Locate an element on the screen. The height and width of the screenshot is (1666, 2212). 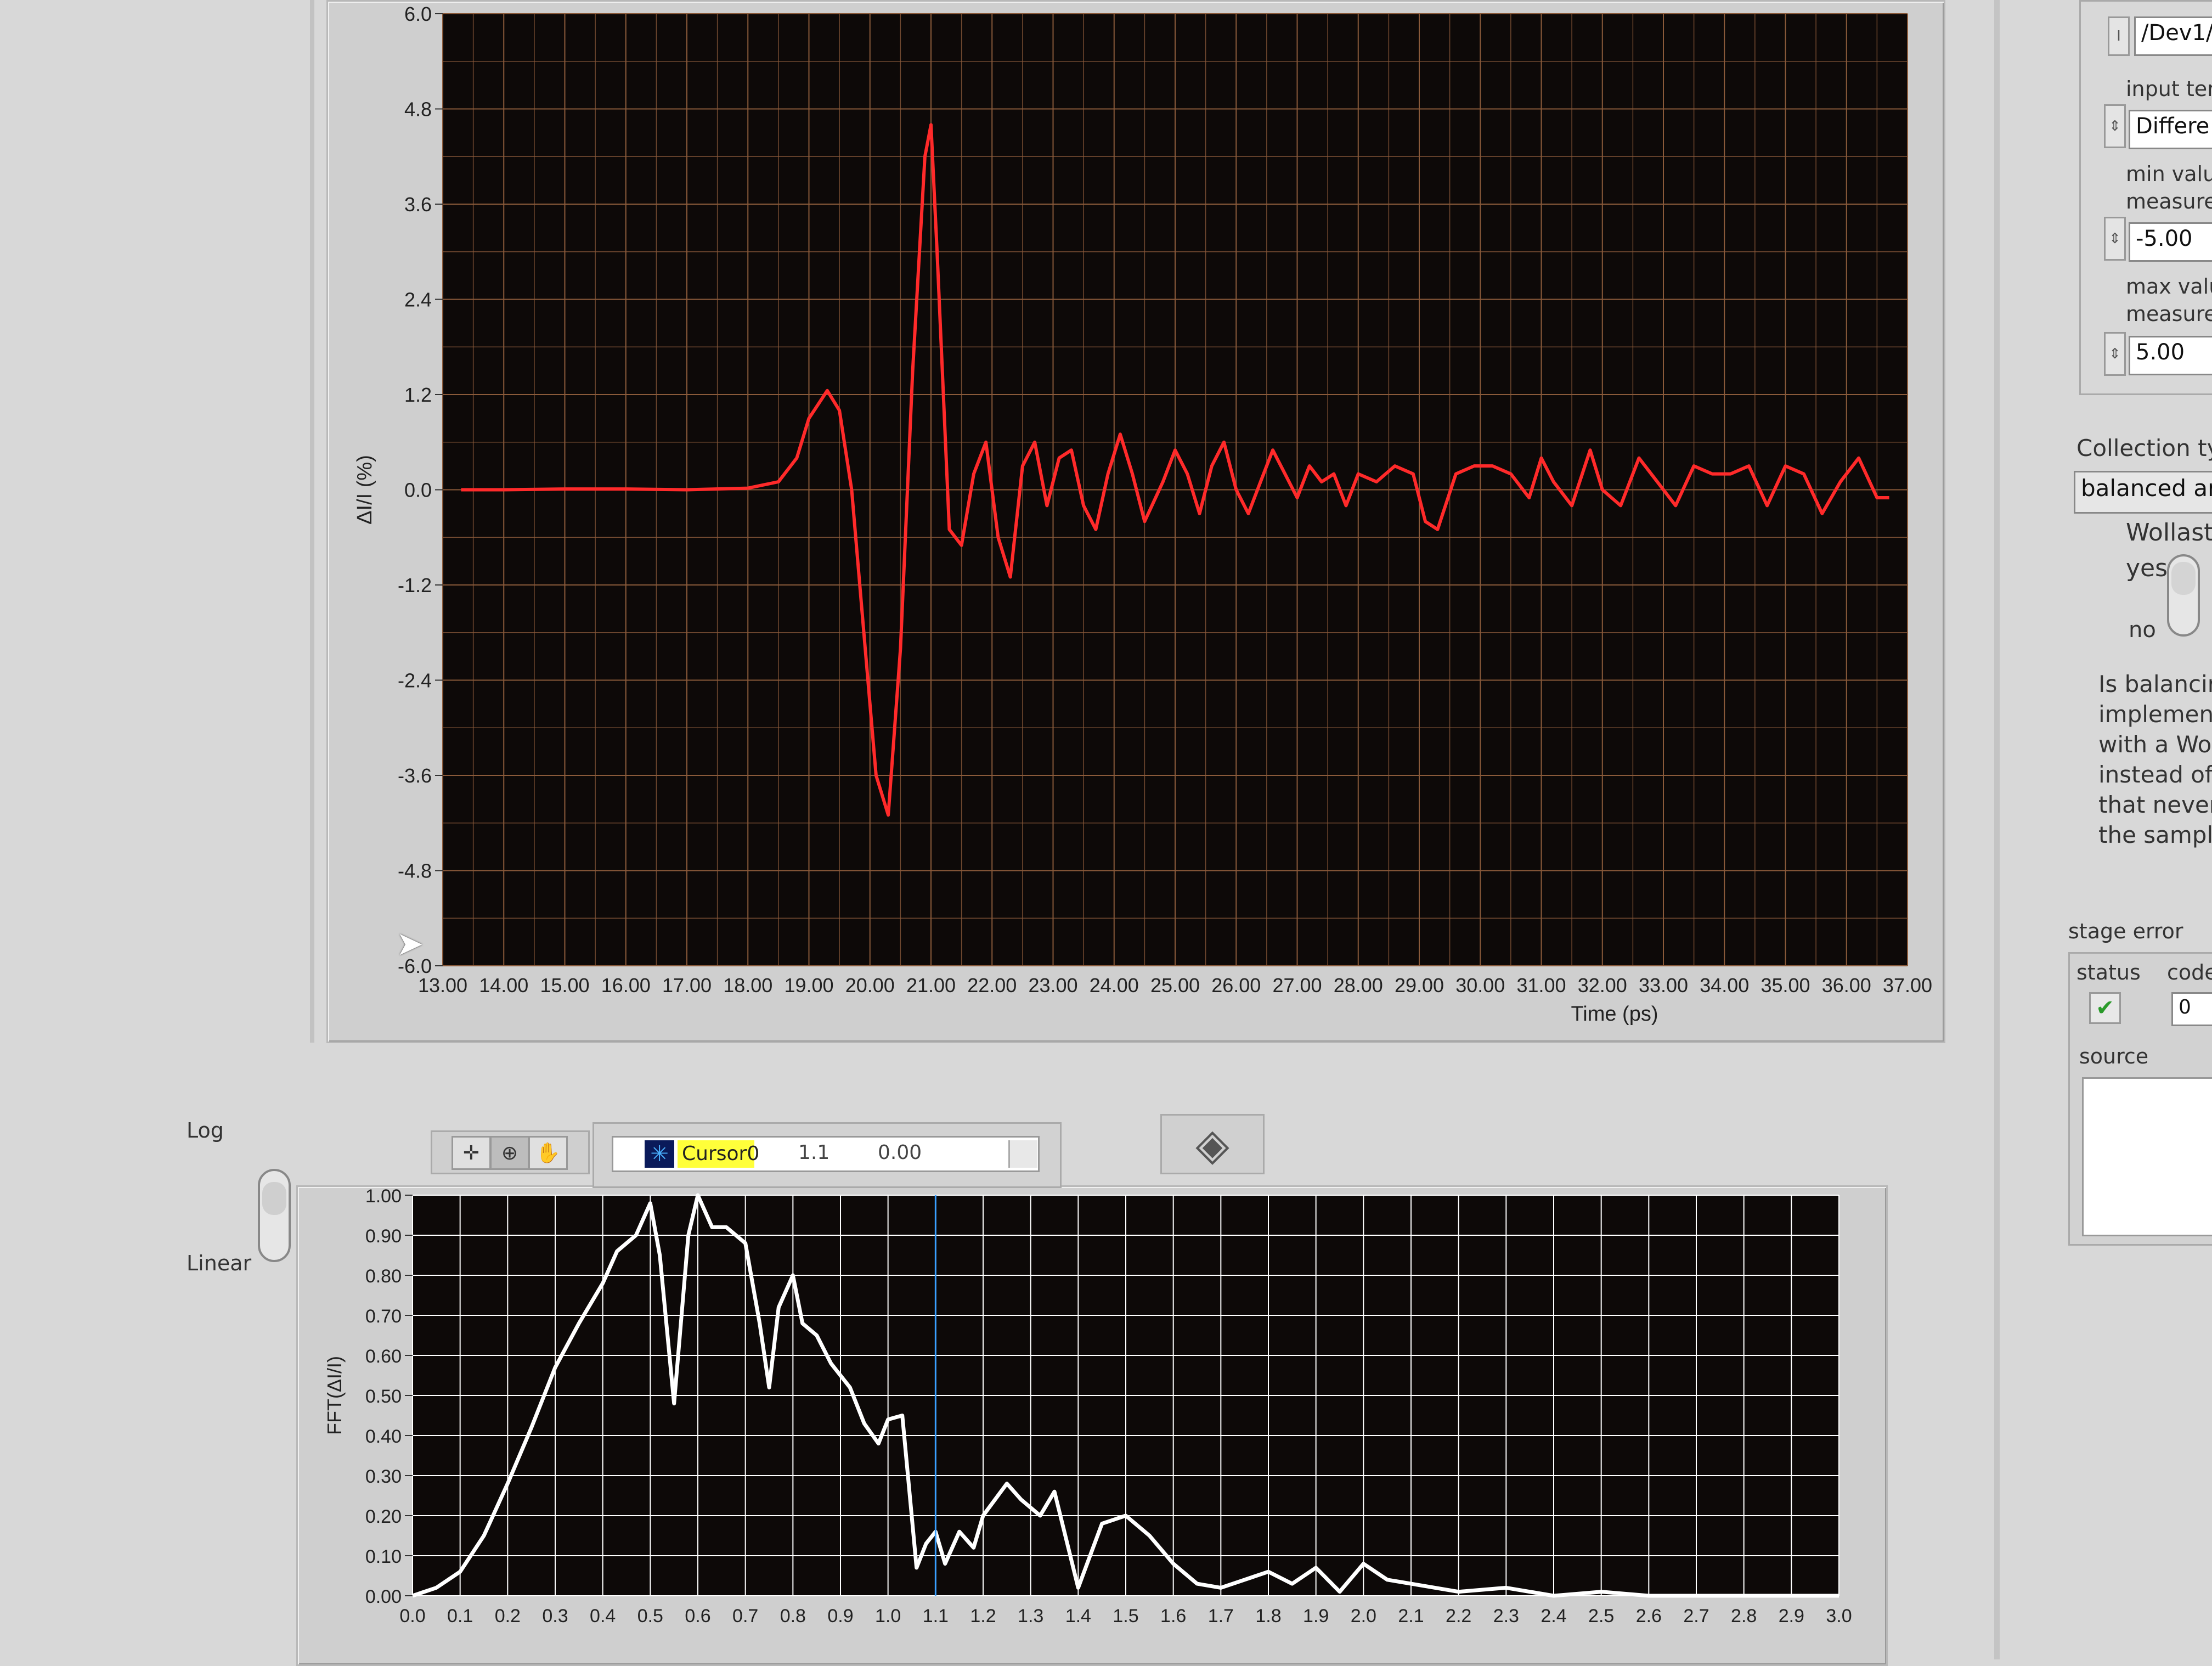
x-tick-label: 2.1 is located at coordinates (1411, 1616).